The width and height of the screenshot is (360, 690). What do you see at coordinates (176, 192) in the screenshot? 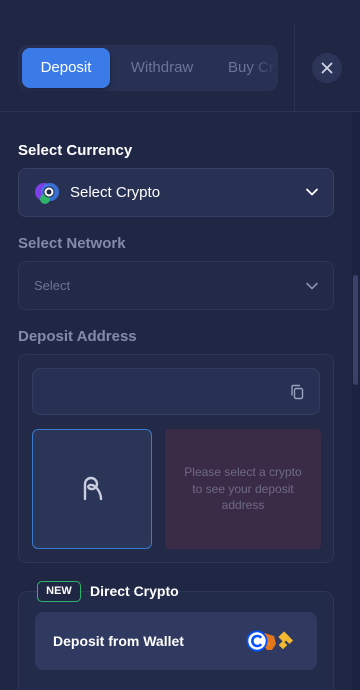
I see `currency-select: Select Crypto` at bounding box center [176, 192].